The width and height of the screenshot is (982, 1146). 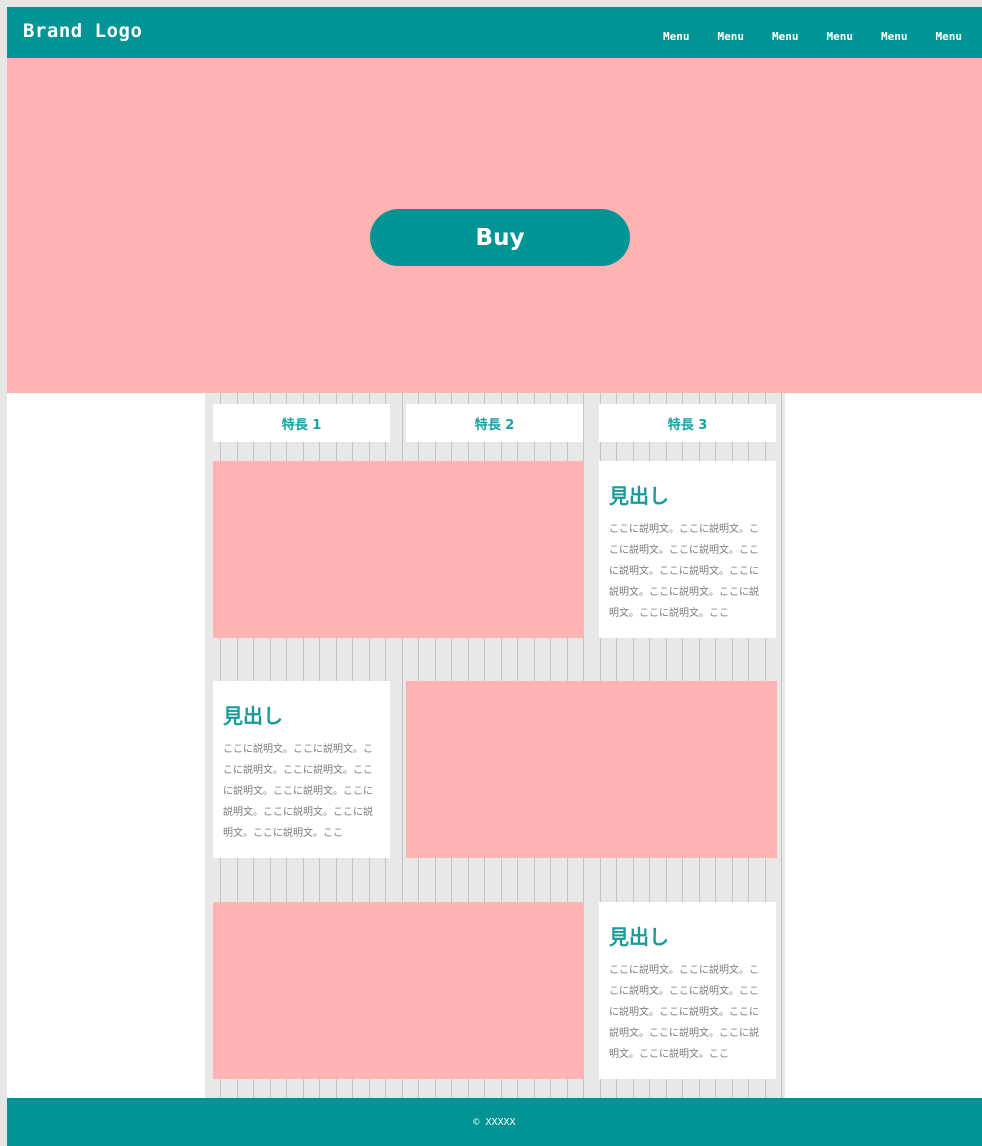 What do you see at coordinates (82, 31) in the screenshot?
I see `brand-logo: Brand Logo` at bounding box center [82, 31].